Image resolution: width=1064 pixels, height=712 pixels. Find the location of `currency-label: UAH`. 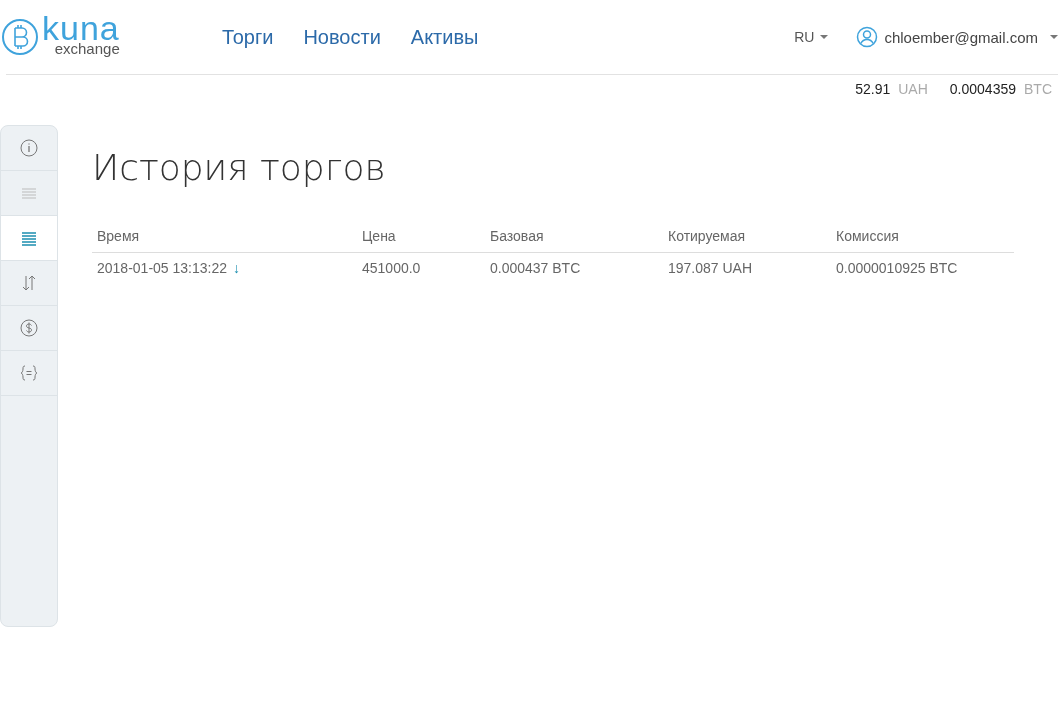

currency-label: UAH is located at coordinates (913, 89).